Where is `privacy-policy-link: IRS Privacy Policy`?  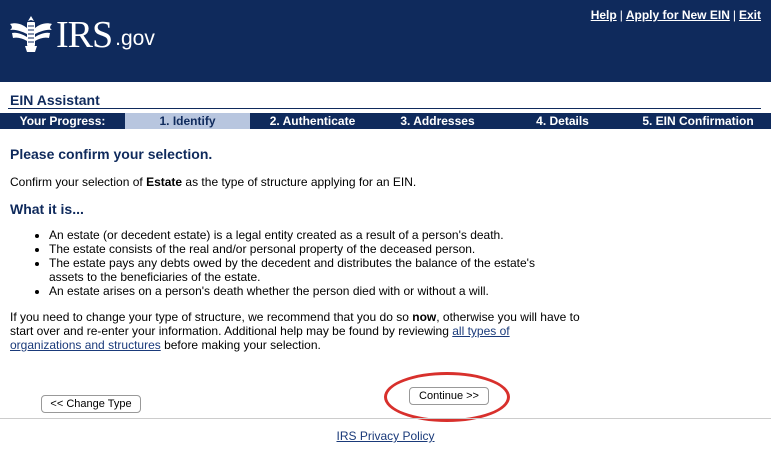
privacy-policy-link: IRS Privacy Policy is located at coordinates (385, 436).